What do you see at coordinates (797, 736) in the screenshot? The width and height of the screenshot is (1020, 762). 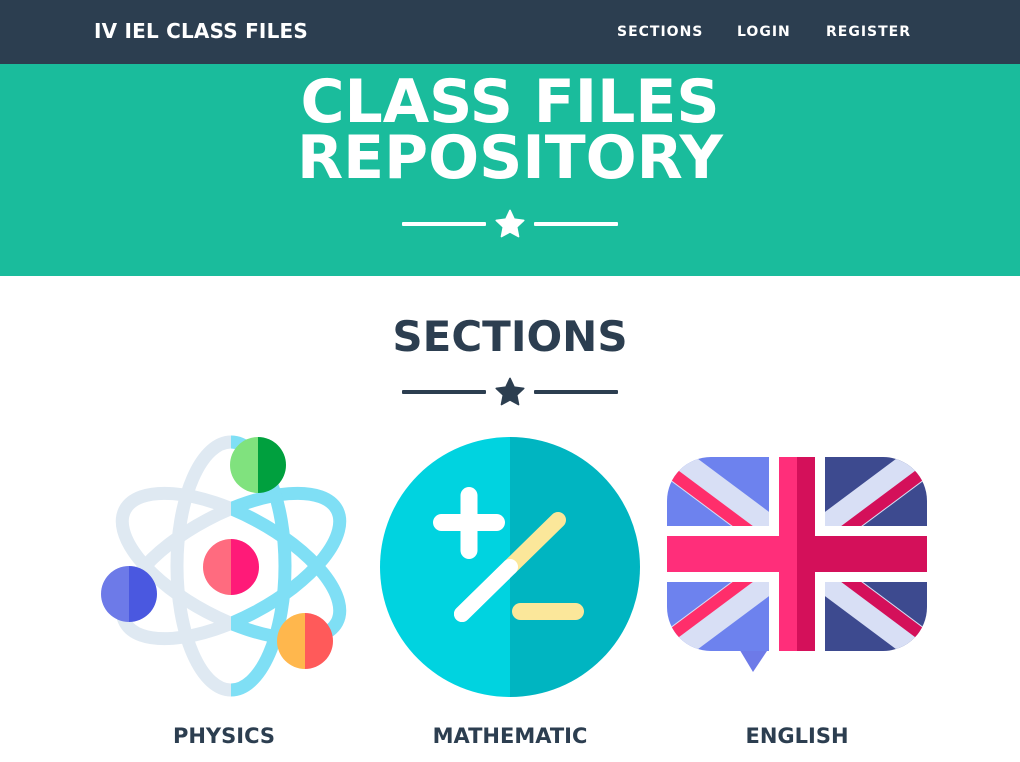 I see `section-label-english: ENGLISH` at bounding box center [797, 736].